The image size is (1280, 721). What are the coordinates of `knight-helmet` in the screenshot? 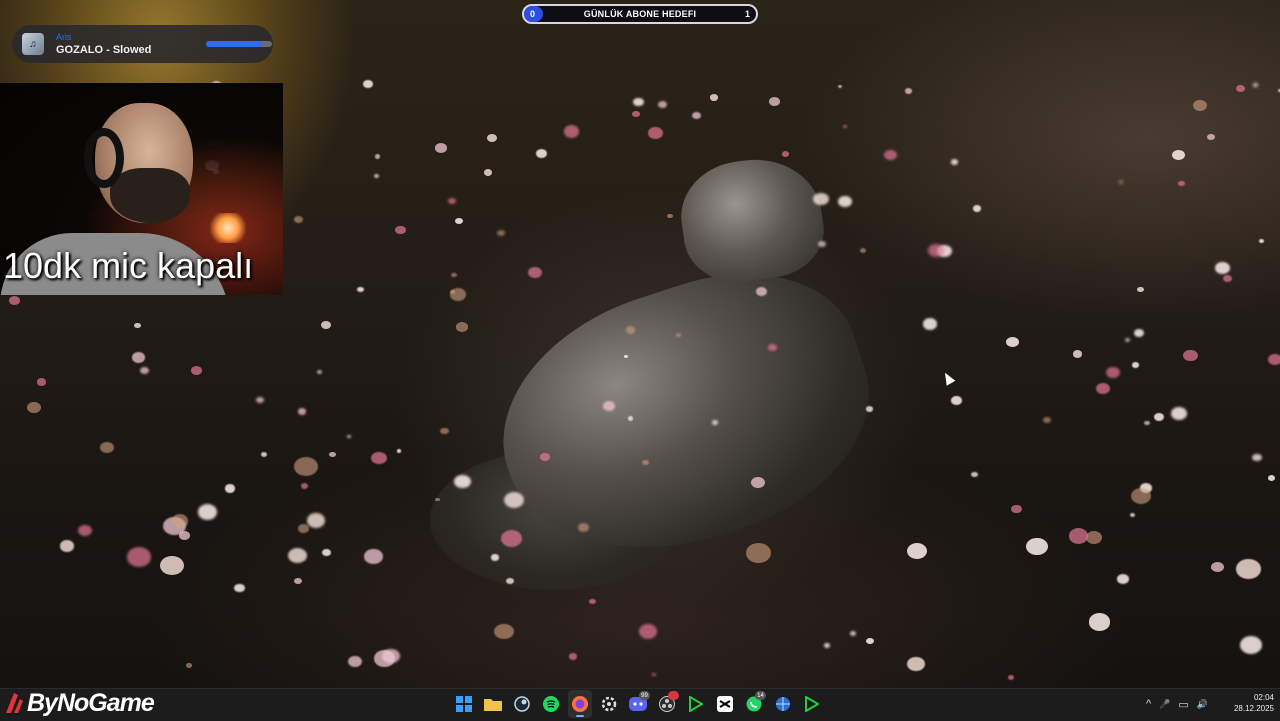 It's located at (752, 220).